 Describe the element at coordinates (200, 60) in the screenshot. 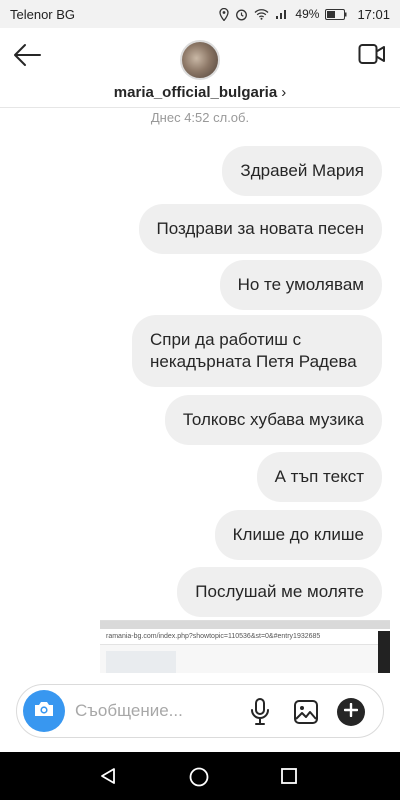

I see `avatar` at that location.